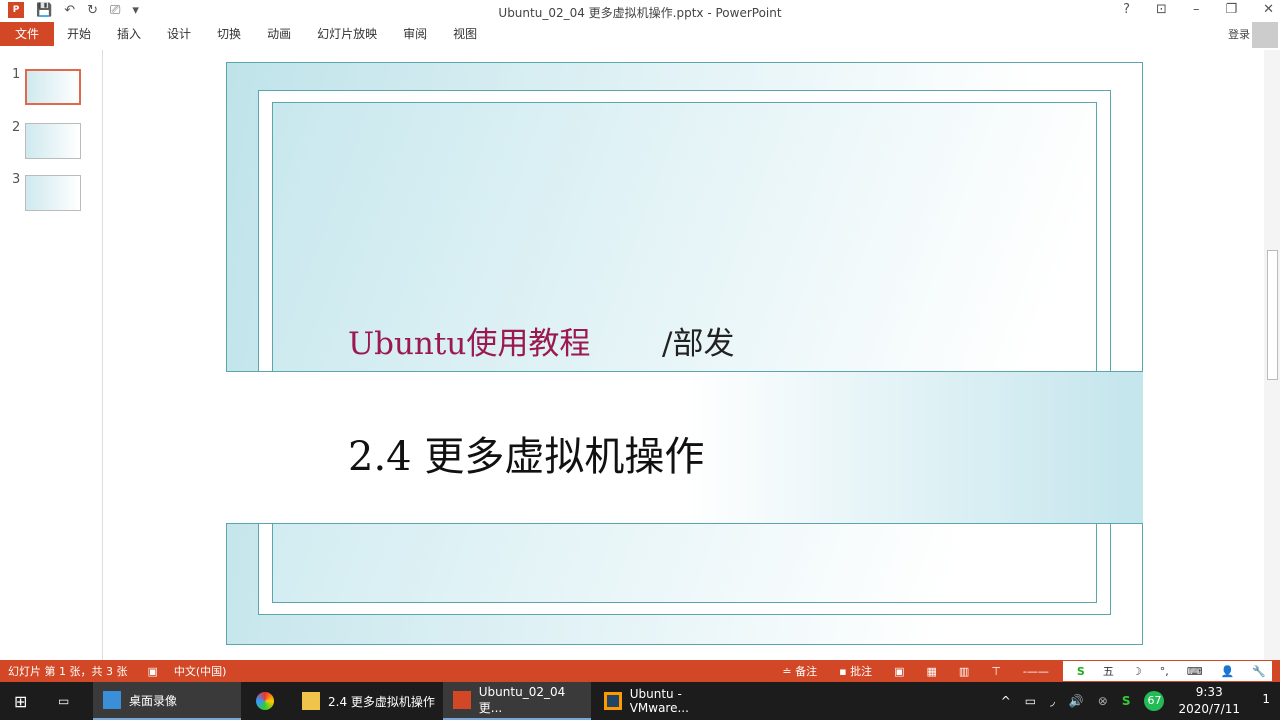 Image resolution: width=1280 pixels, height=720 pixels. Describe the element at coordinates (311, 701) in the screenshot. I see `folder-icon` at that location.